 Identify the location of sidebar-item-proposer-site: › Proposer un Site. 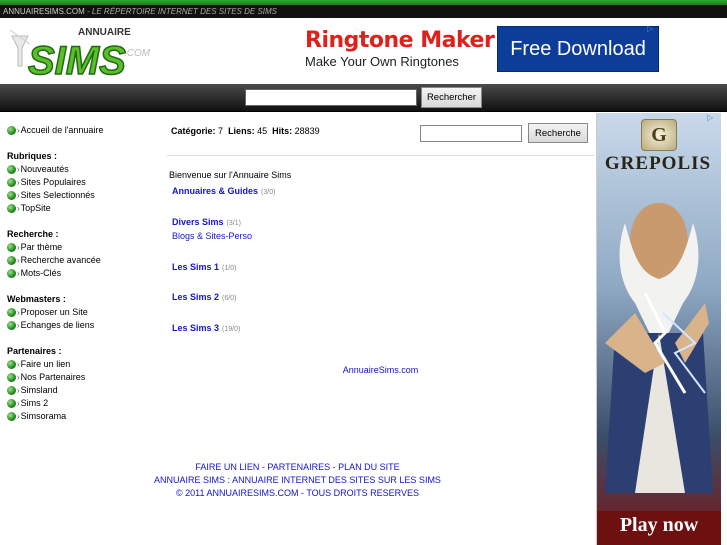
(86, 312).